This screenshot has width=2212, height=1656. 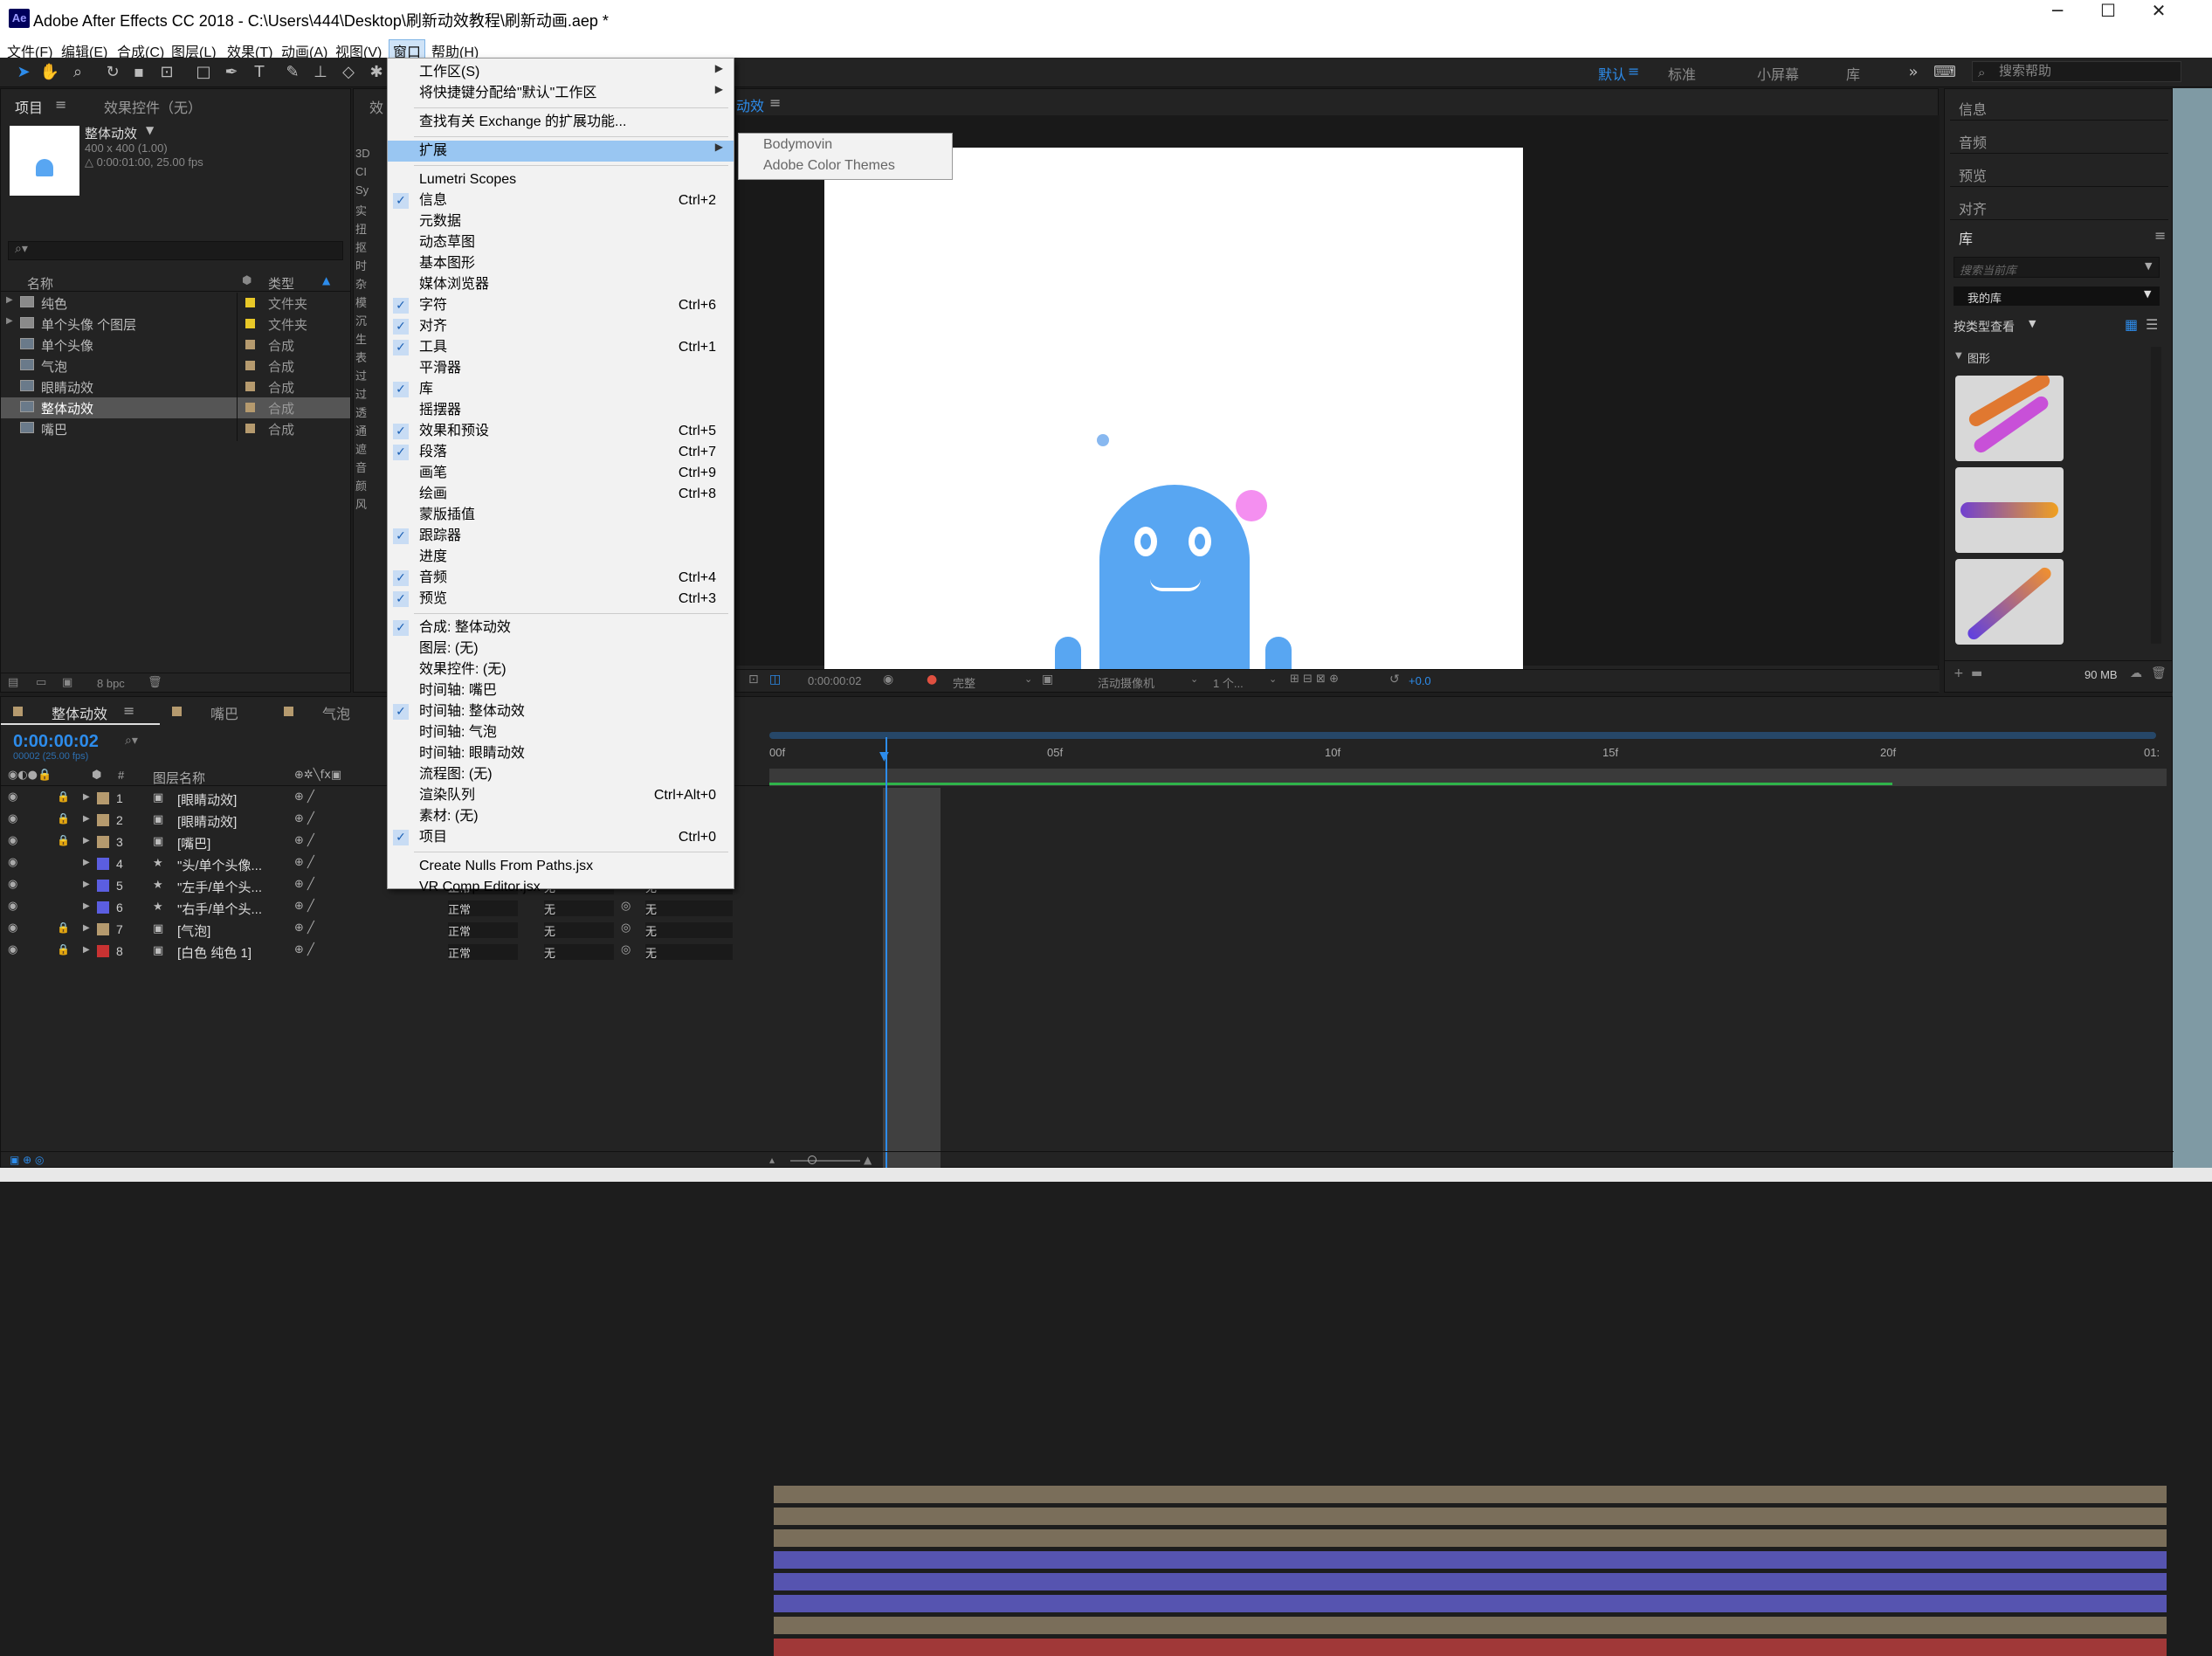 I want to click on timeline-layer-row: ◉ 🔒 ▶ 7 ▣ [气泡] ⊕ ╱ 正常 无 ◎ 无, so click(x=385, y=929).